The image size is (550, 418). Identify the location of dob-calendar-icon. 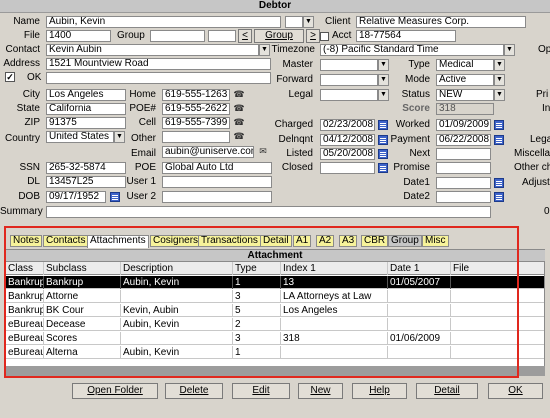
(115, 197).